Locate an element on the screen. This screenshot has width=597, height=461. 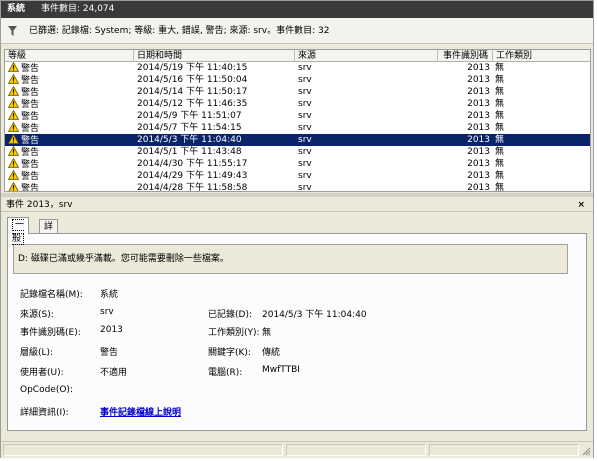
column-header-level: 等級 is located at coordinates (69, 56).